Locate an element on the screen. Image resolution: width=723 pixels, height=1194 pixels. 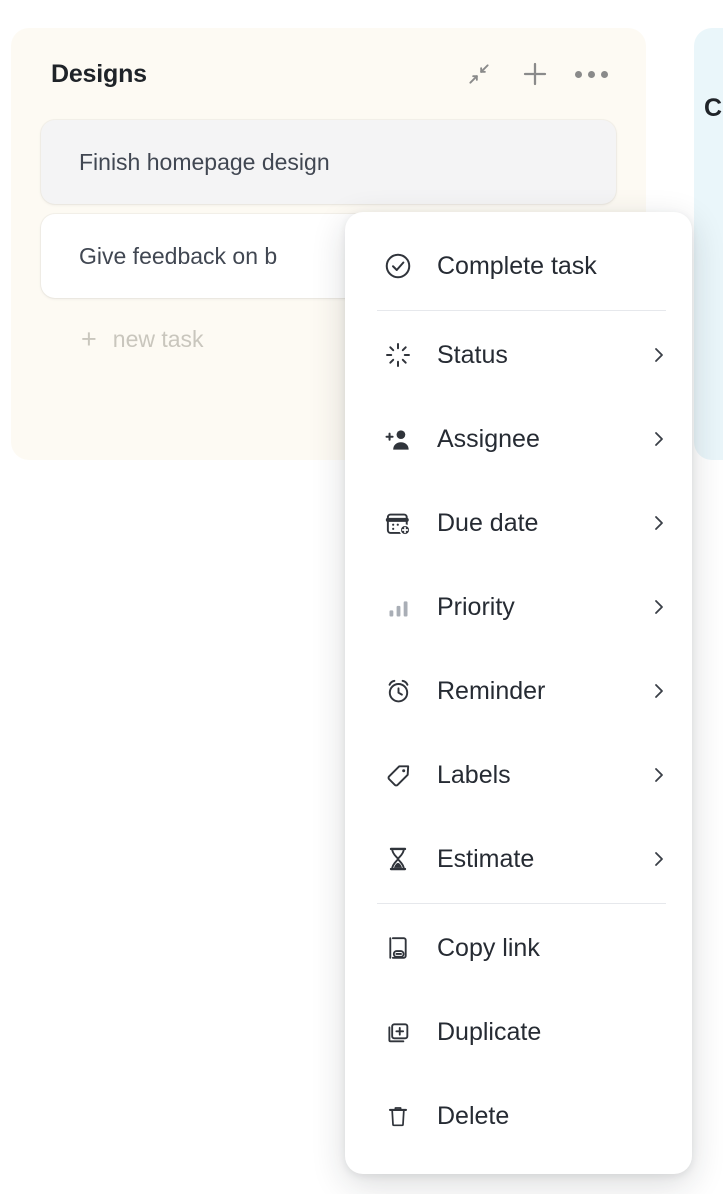
menu-item-label: Delete is located at coordinates (473, 1115).